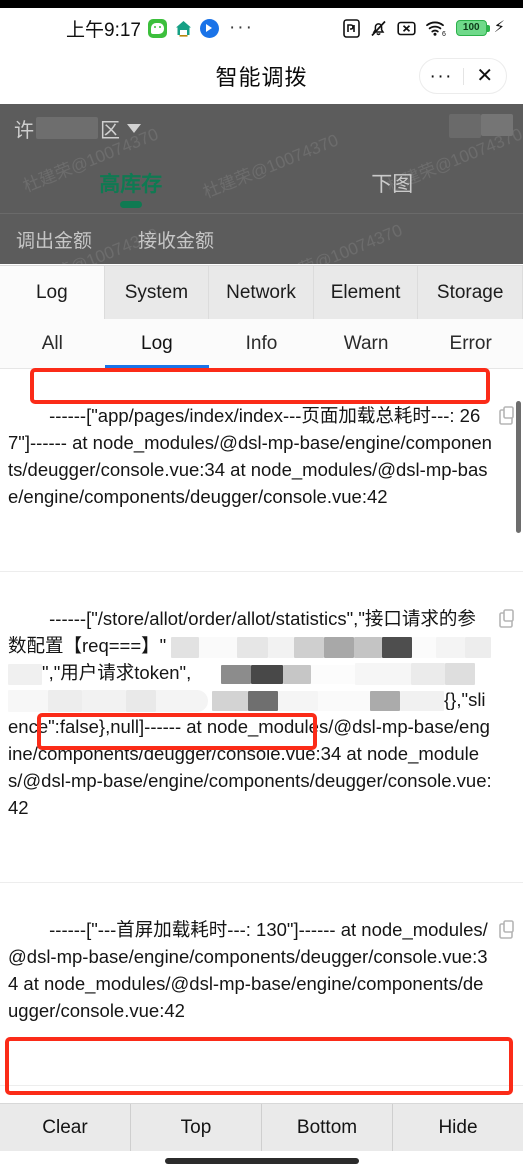 The image size is (523, 1171). I want to click on background-tab-high-stock: 高库存, so click(131, 188).